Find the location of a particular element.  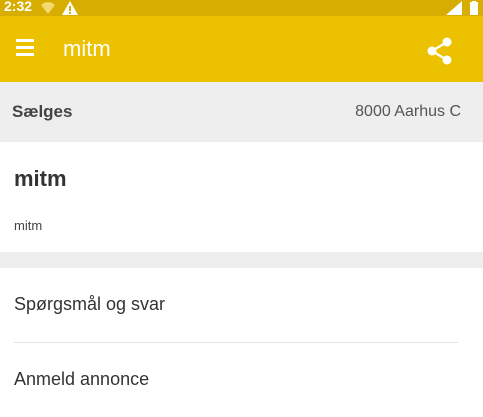

listing-title: mitm is located at coordinates (40, 178).